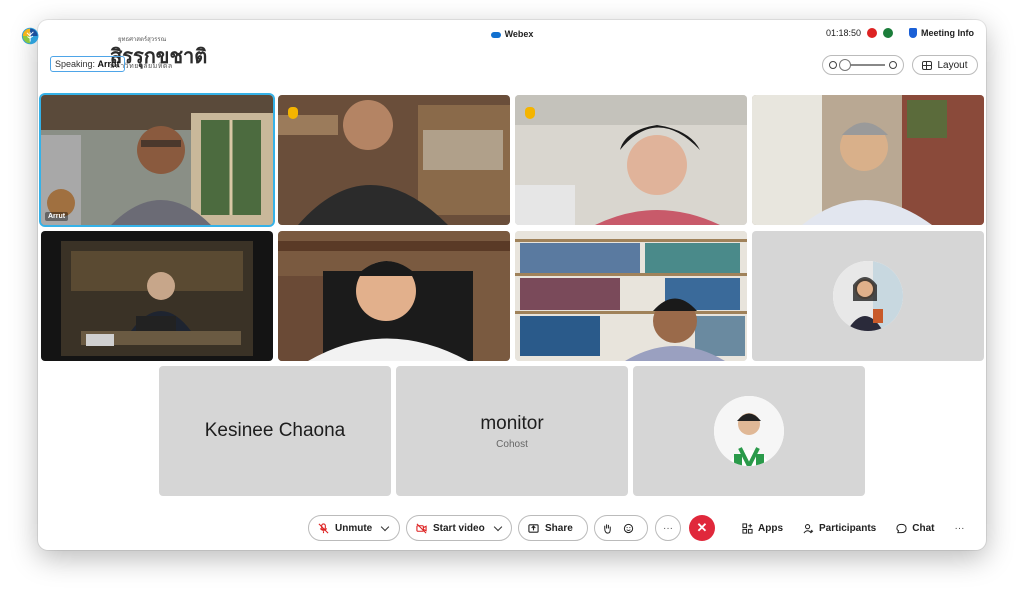 This screenshot has height=597, width=1024. Describe the element at coordinates (747, 528) in the screenshot. I see `apps-icon` at that location.